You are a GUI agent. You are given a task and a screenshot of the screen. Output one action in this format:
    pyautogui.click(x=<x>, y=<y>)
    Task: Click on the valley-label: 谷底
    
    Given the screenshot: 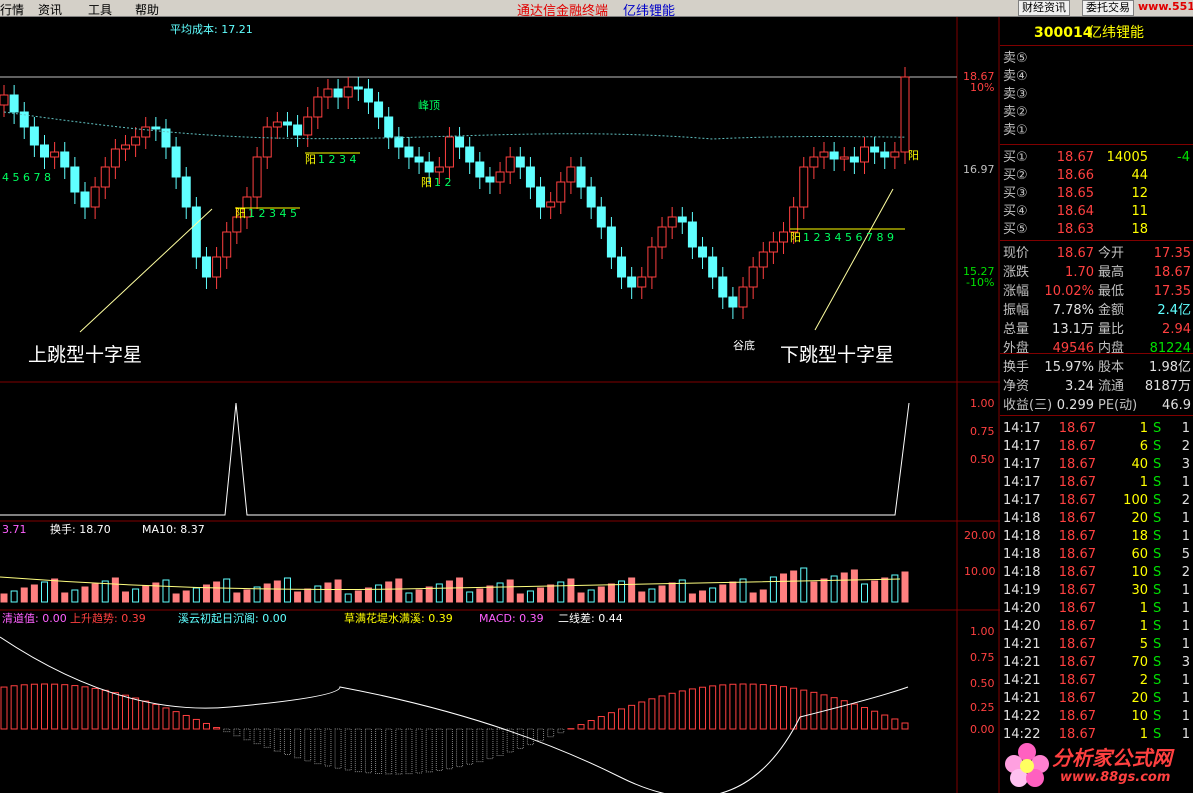 What is the action you would take?
    pyautogui.click(x=744, y=345)
    